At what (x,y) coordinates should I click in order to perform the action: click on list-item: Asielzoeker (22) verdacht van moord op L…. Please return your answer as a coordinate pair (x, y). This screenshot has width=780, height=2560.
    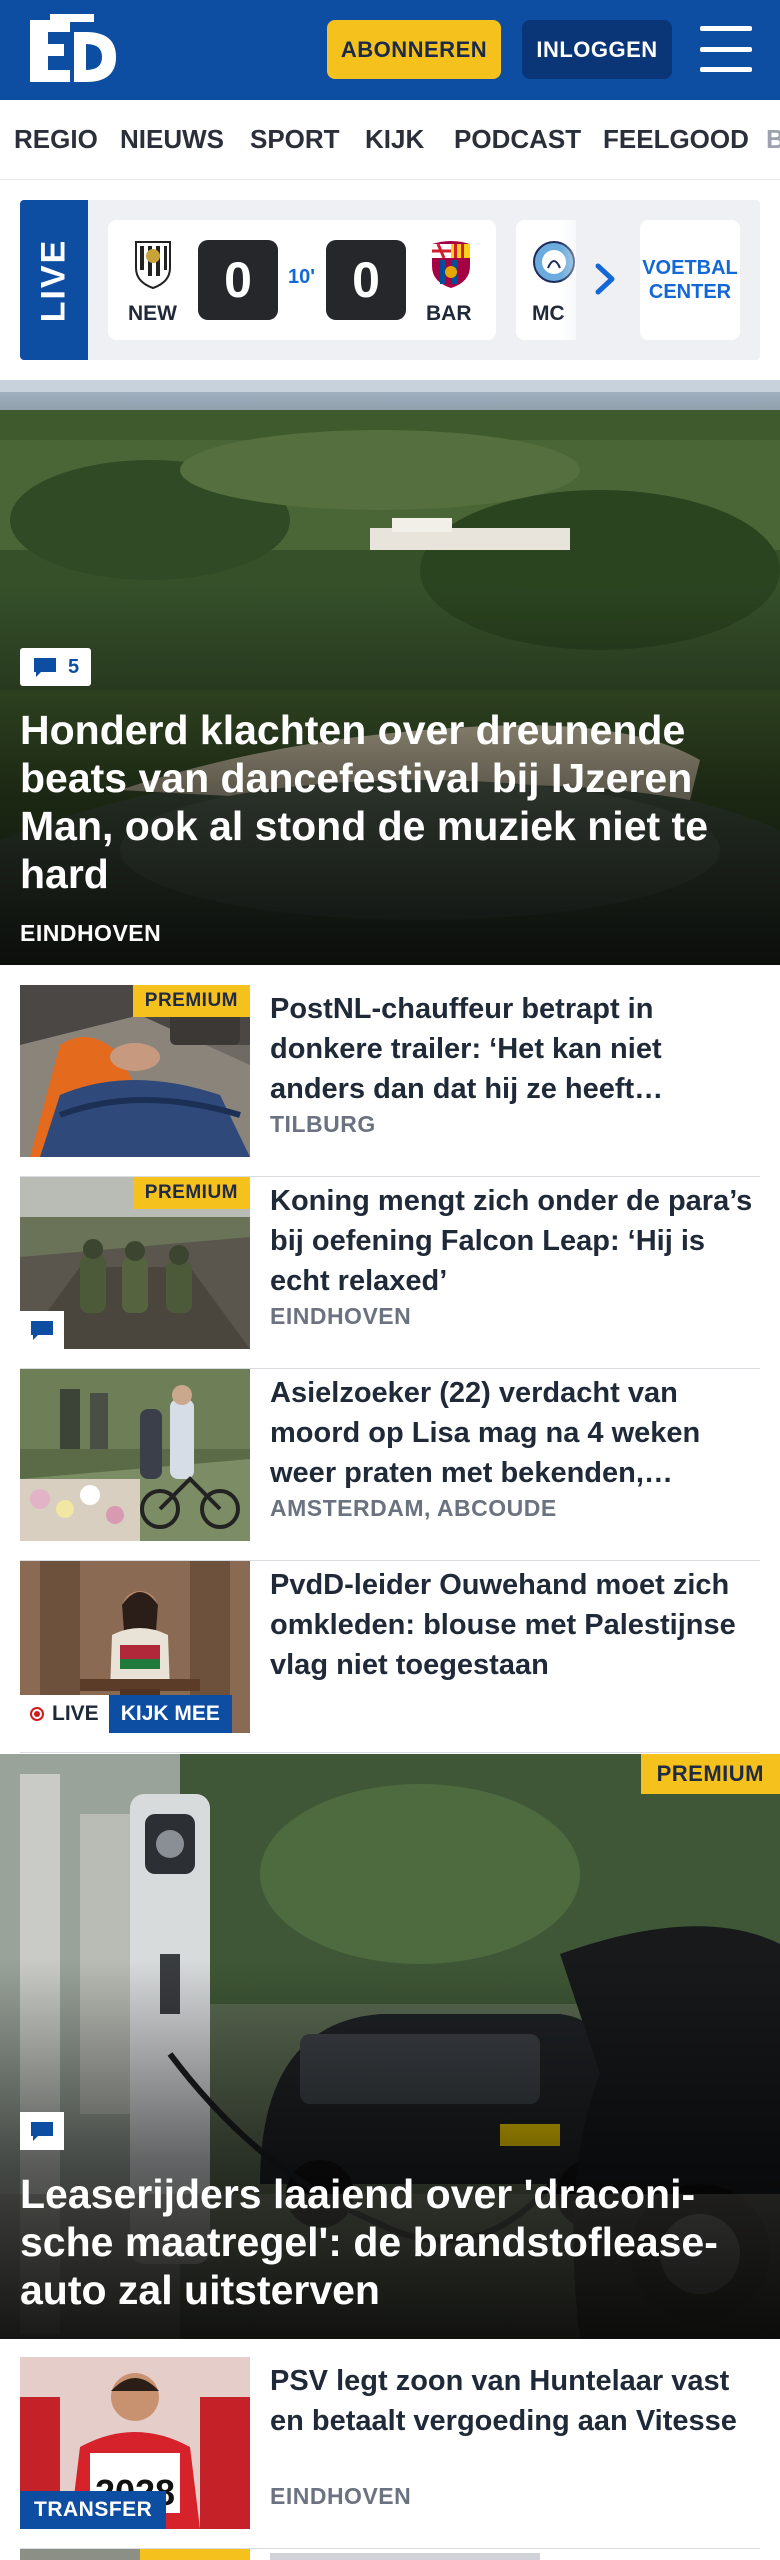
    Looking at the image, I should click on (390, 1465).